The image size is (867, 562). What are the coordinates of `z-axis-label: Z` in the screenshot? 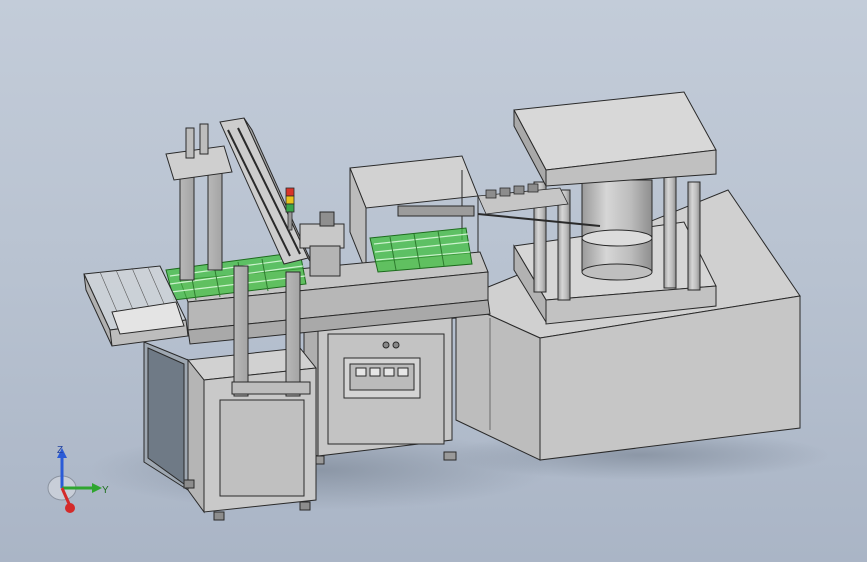 It's located at (60, 450).